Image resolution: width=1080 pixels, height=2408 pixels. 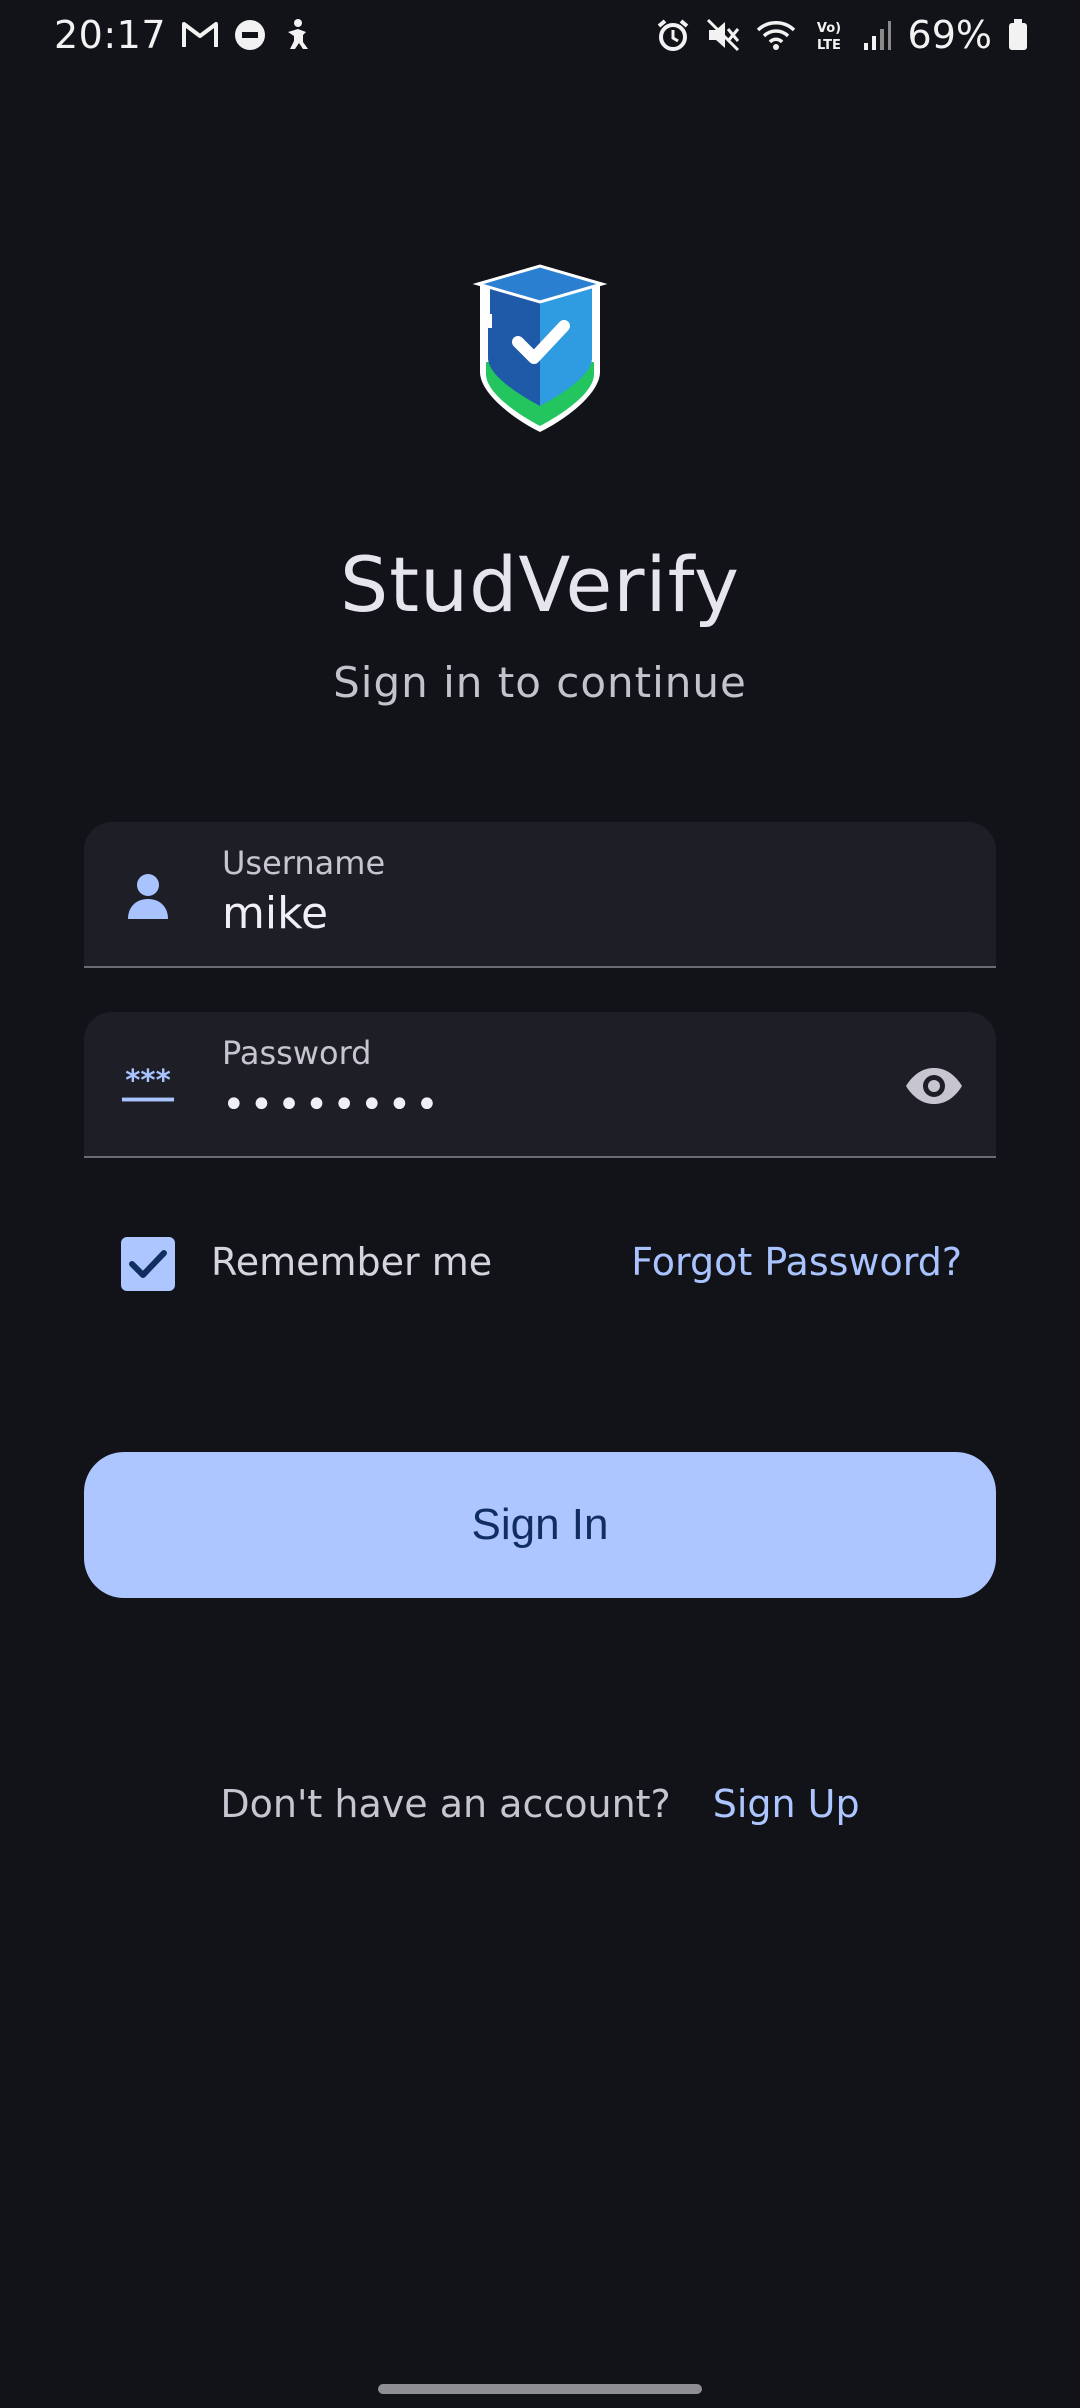 I want to click on app-title: StudVerify, so click(x=540, y=584).